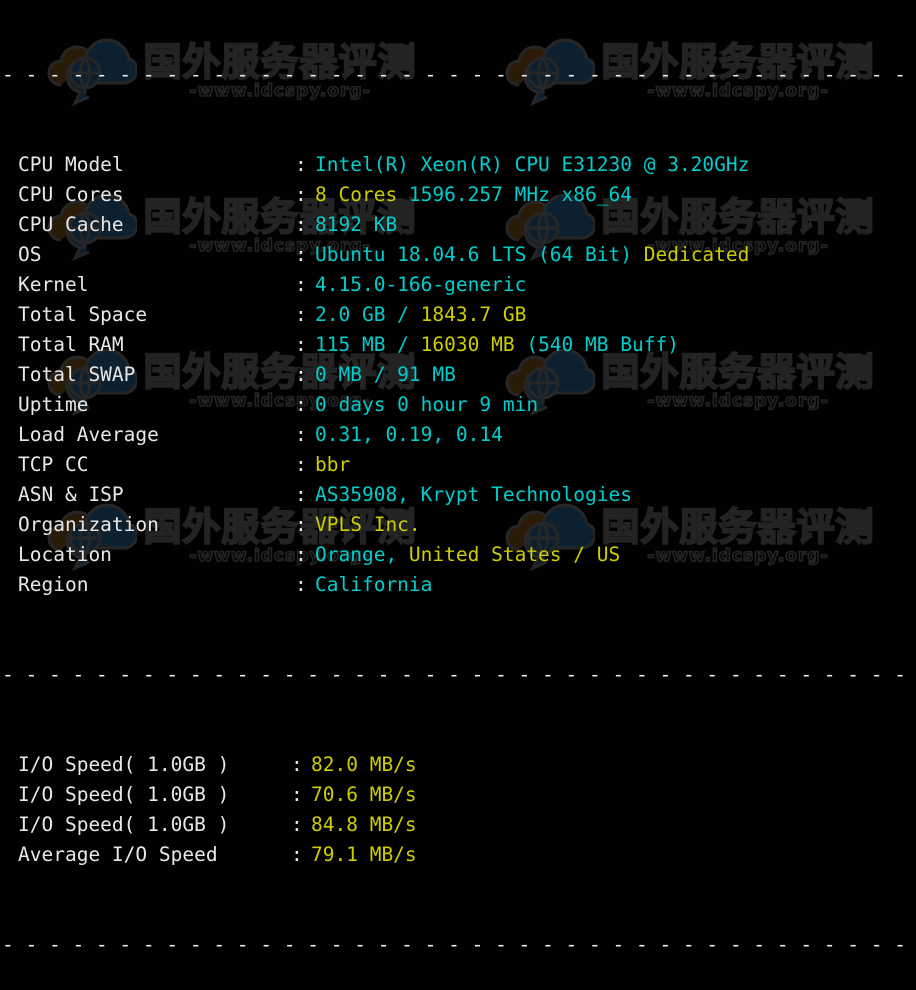 The image size is (916, 990). I want to click on info-row: Load Average:0.31, 0.19, 0.14, so click(458, 435).